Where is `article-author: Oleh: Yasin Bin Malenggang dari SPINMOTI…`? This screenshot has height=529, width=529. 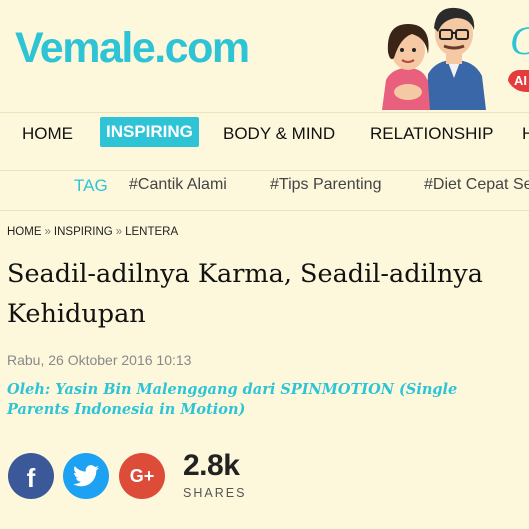
article-author: Oleh: Yasin Bin Malenggang dari SPINMOTI… is located at coordinates (267, 400).